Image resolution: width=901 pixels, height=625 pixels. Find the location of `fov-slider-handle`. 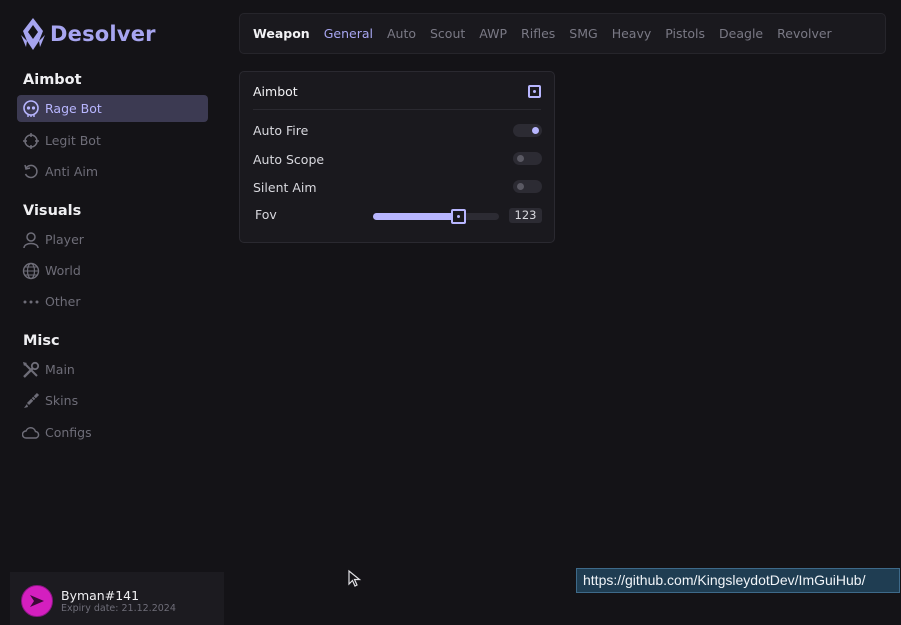

fov-slider-handle is located at coordinates (458, 216).